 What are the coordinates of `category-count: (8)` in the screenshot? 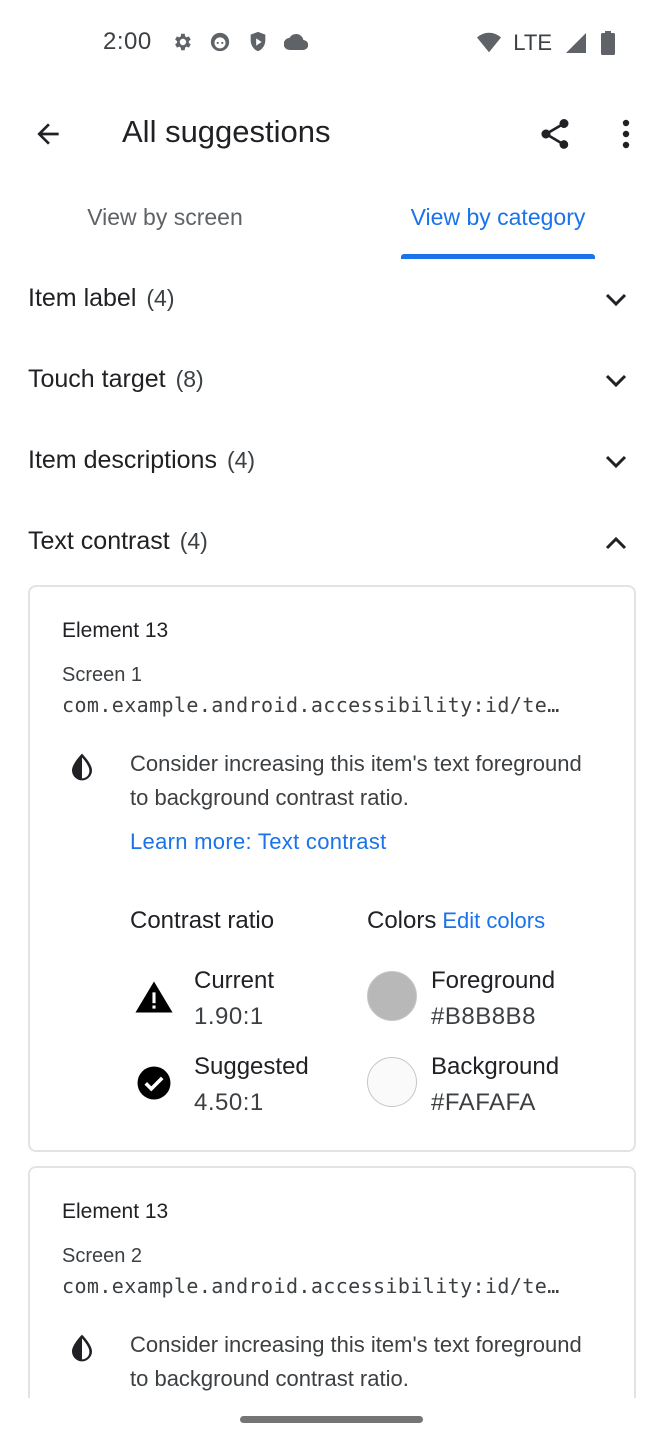 It's located at (189, 379).